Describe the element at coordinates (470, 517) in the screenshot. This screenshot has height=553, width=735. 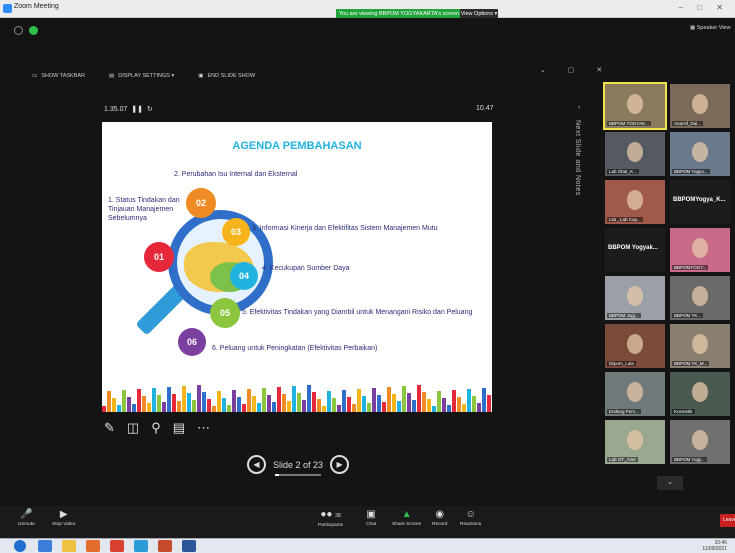
I see `reactions-button: ☺ Reactions` at that location.